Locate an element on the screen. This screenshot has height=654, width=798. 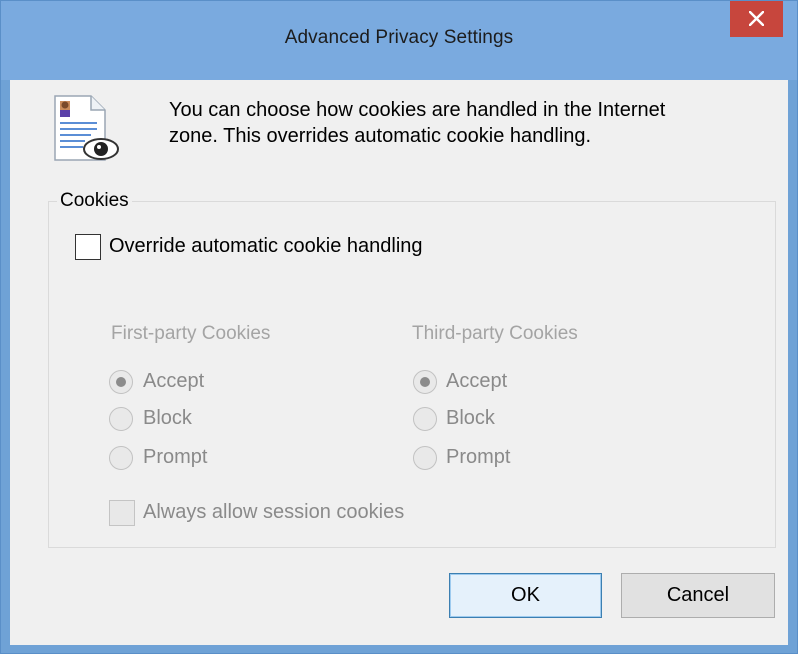
first-party-prompt-radio is located at coordinates (121, 458).